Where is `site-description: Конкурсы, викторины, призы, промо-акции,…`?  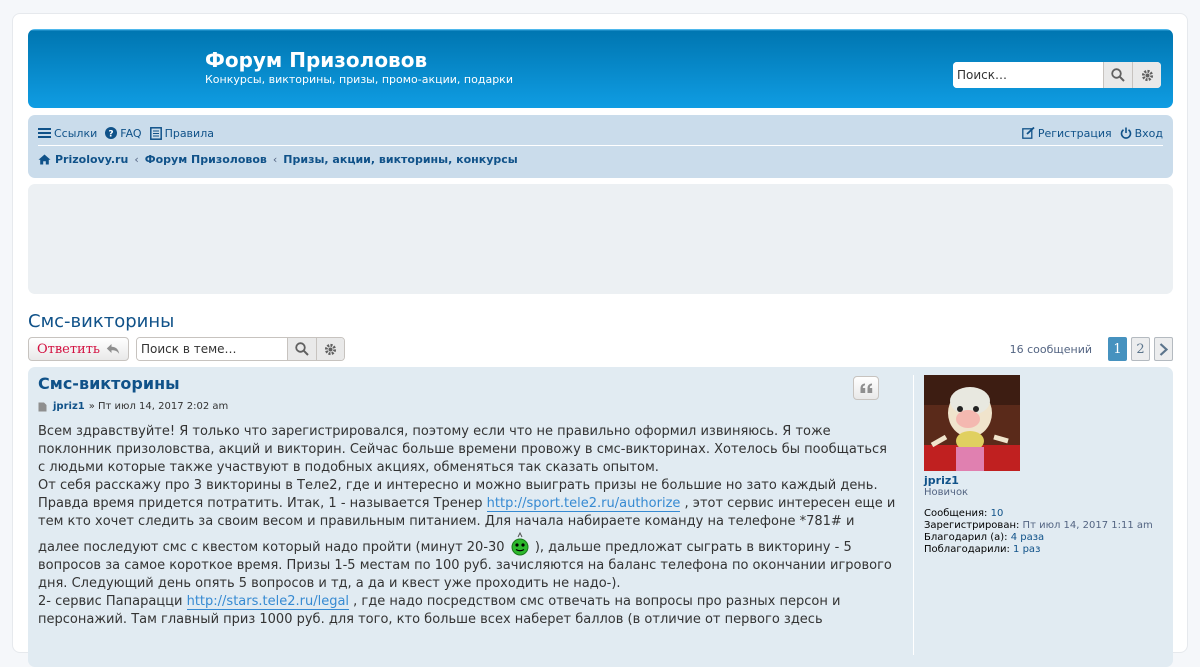 site-description: Конкурсы, викторины, призы, промо-акции,… is located at coordinates (359, 79).